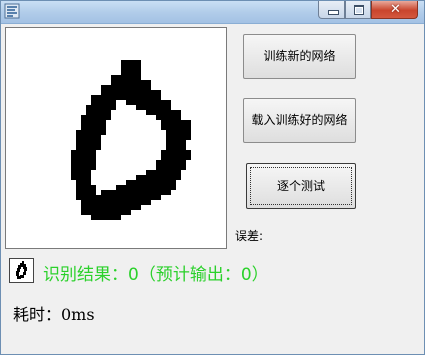 Image resolution: width=425 pixels, height=355 pixels. I want to click on digit-thumbnail, so click(21, 270).